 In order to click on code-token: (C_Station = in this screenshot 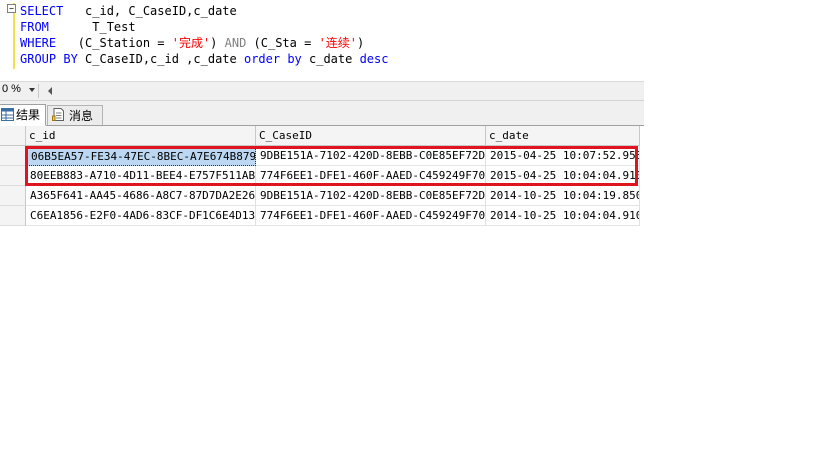, I will do `click(114, 43)`.